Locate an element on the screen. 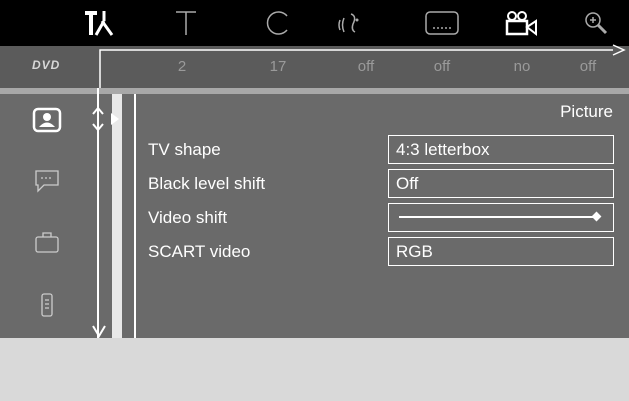 The width and height of the screenshot is (629, 401). scroll-down-icon is located at coordinates (99, 331).